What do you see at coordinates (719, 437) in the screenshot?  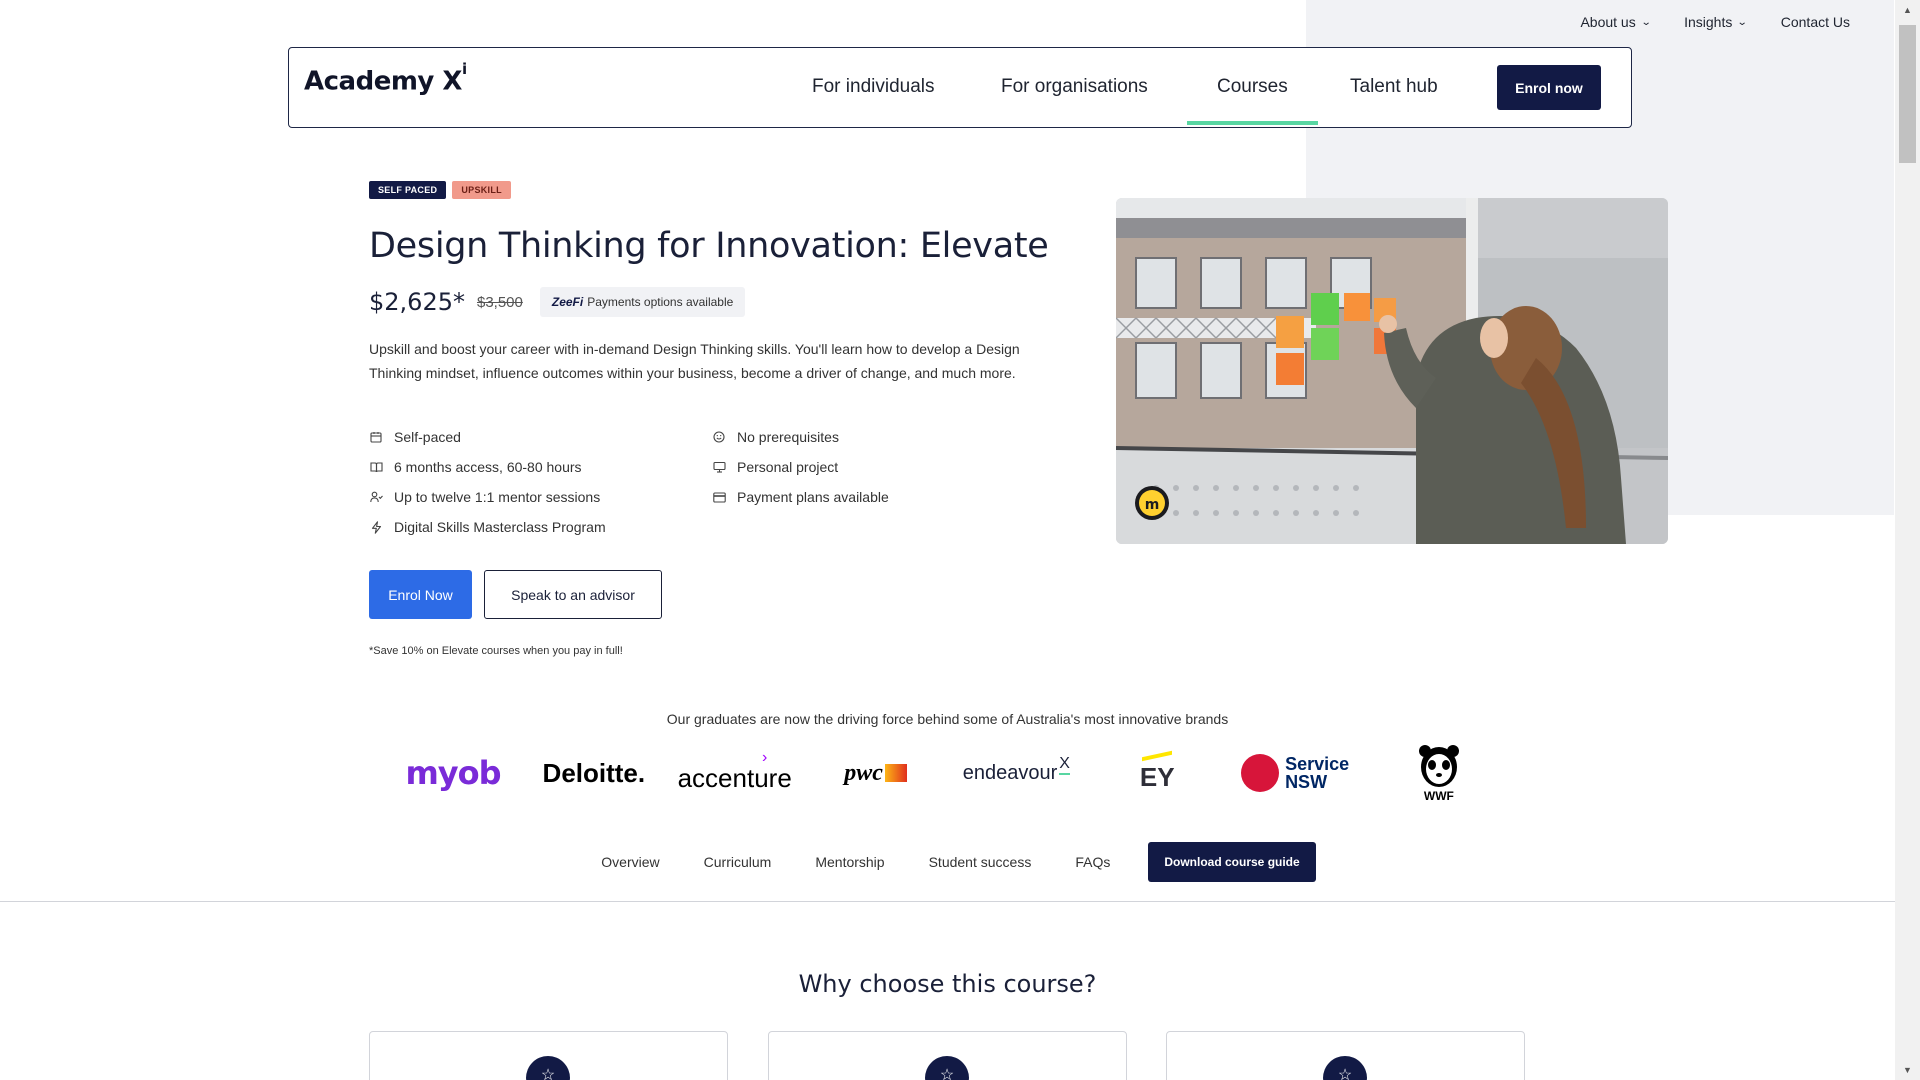 I see `smile-icon` at bounding box center [719, 437].